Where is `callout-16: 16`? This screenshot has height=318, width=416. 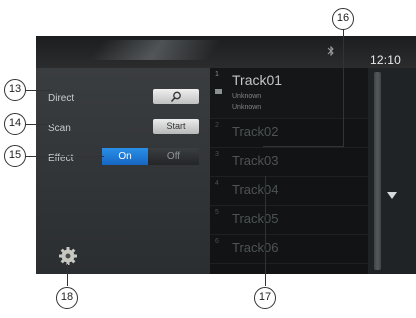
callout-16: 16 is located at coordinates (343, 19).